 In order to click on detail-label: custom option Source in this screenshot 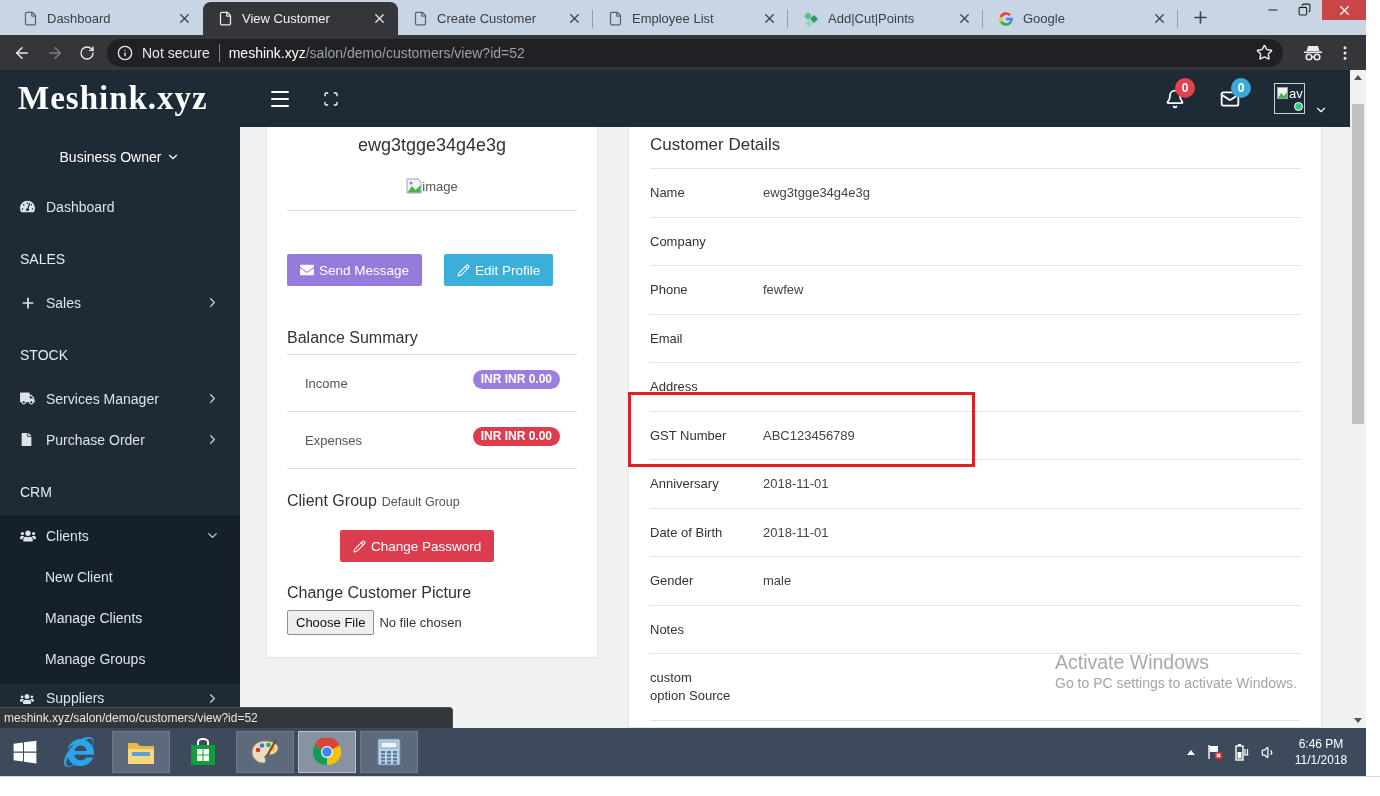, I will do `click(691, 687)`.